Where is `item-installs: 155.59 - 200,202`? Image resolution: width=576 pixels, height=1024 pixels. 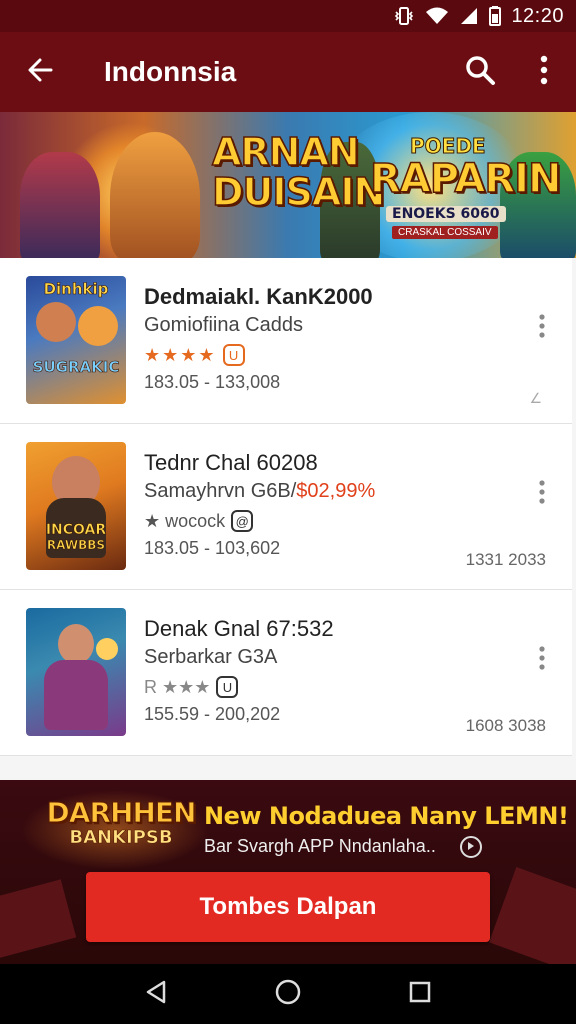 item-installs: 155.59 - 200,202 is located at coordinates (212, 714).